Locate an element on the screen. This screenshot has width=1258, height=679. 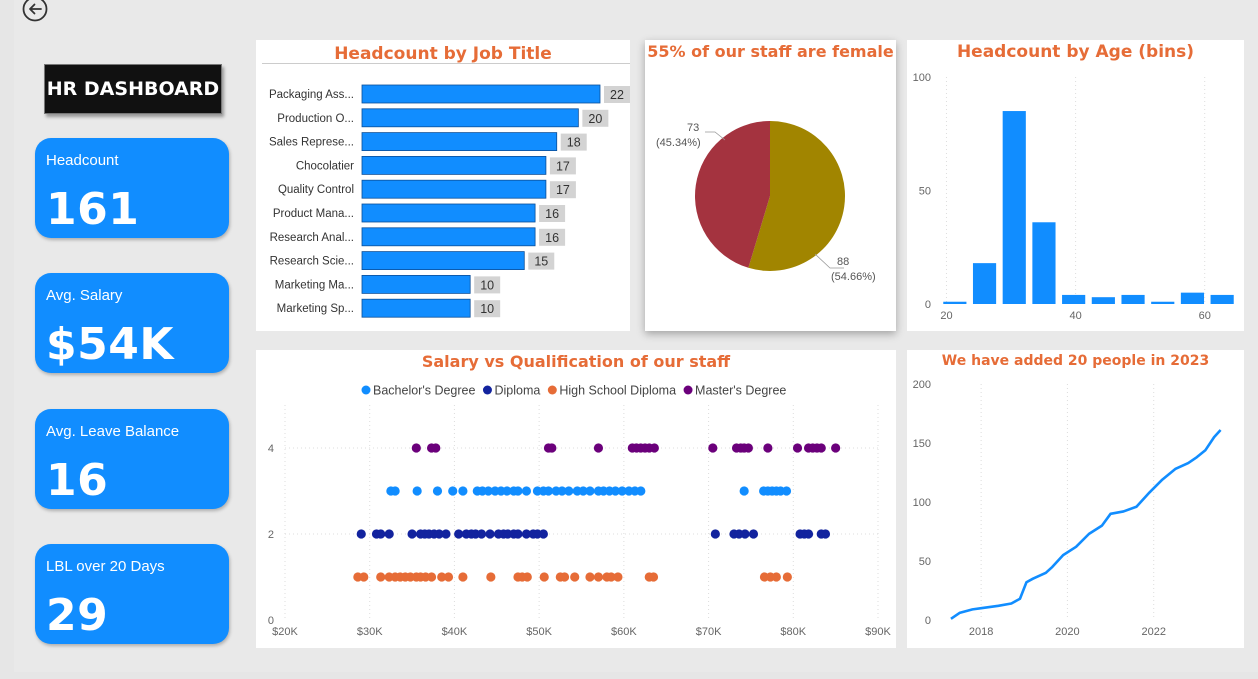
gender-pie-chart: 88 (54.66%) 73 (45.34%) is located at coordinates (766, 202).